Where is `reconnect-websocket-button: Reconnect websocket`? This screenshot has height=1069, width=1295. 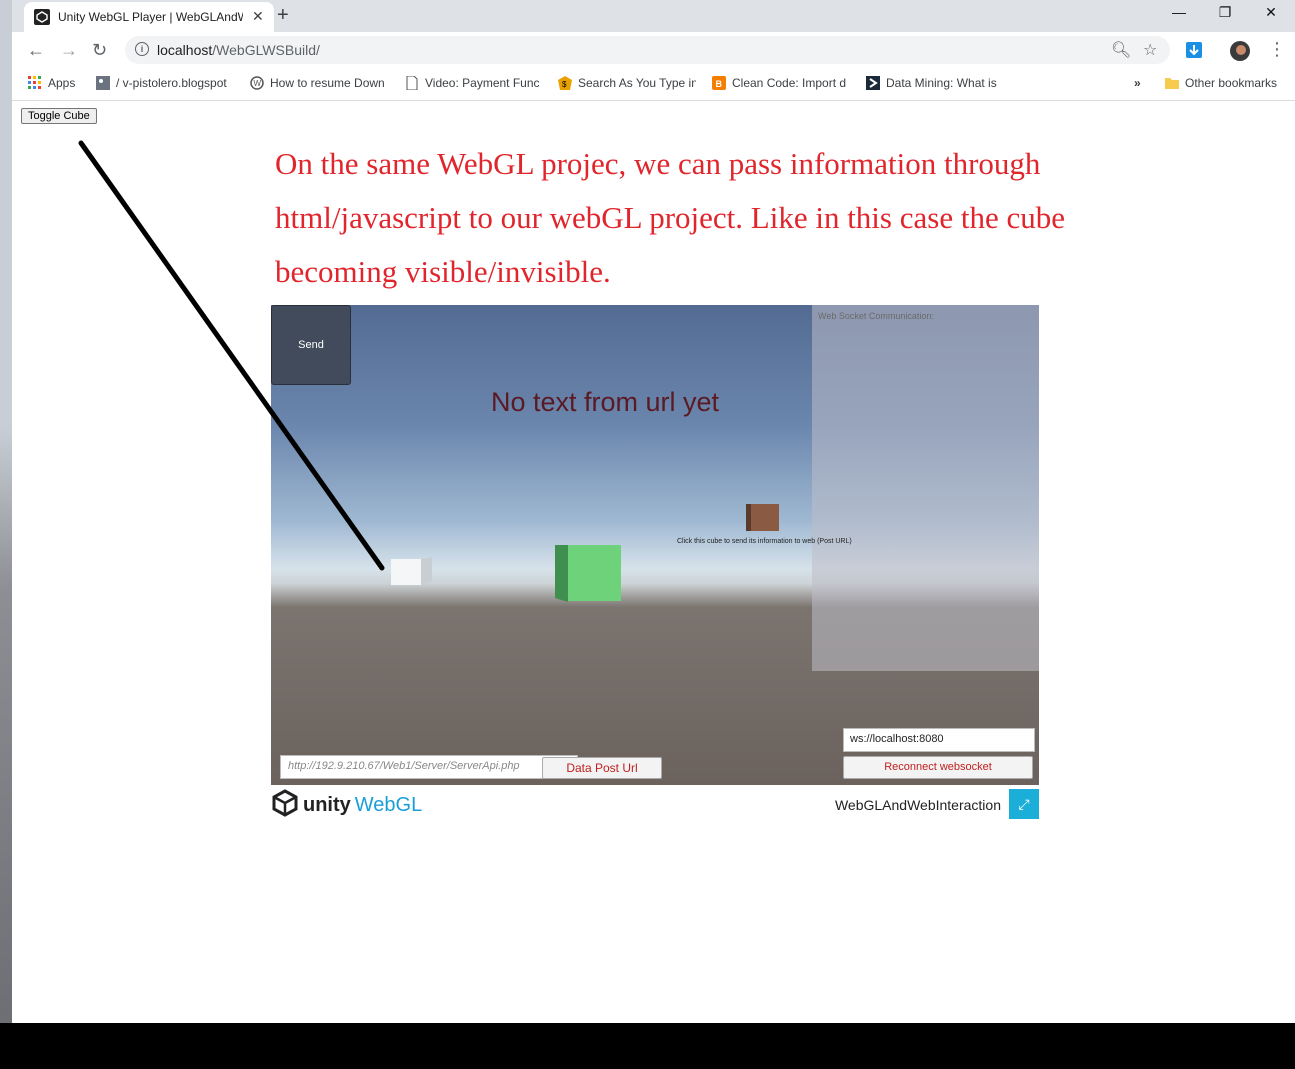 reconnect-websocket-button: Reconnect websocket is located at coordinates (938, 767).